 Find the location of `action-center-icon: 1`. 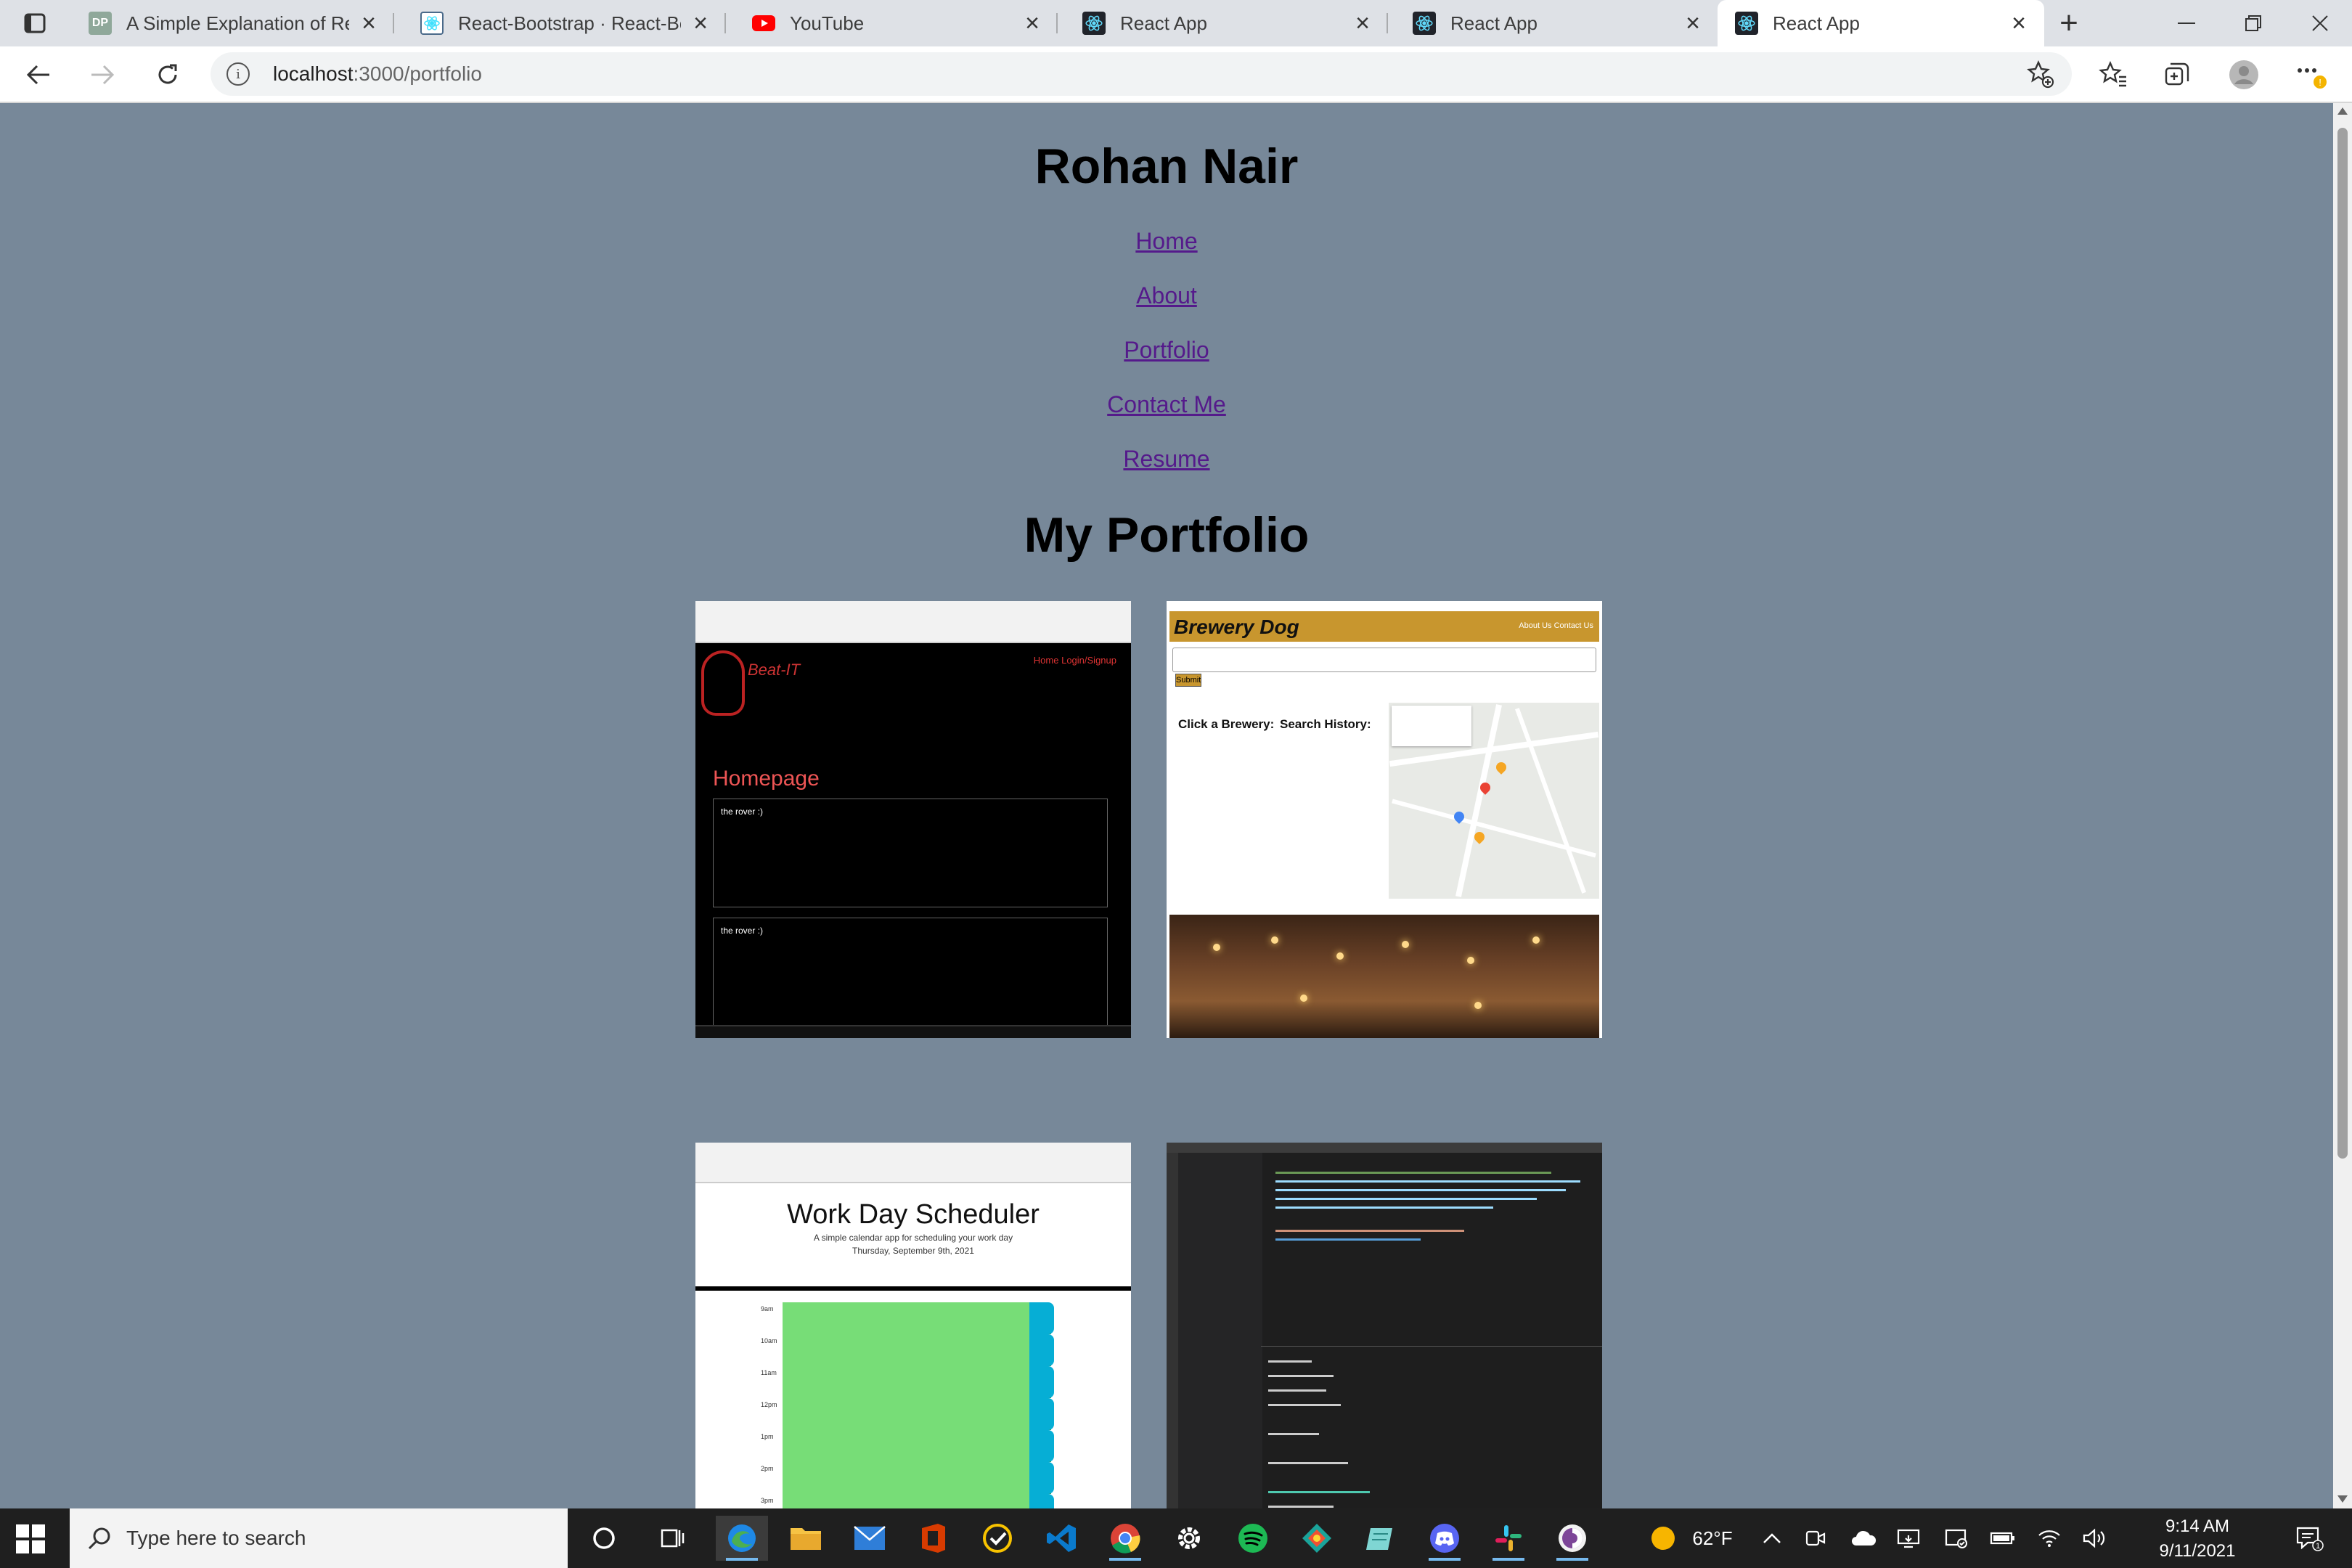

action-center-icon: 1 is located at coordinates (2310, 1538).